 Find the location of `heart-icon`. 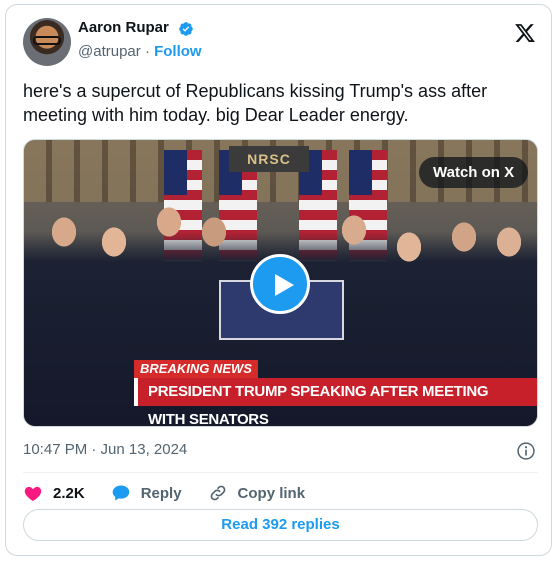

heart-icon is located at coordinates (33, 493).